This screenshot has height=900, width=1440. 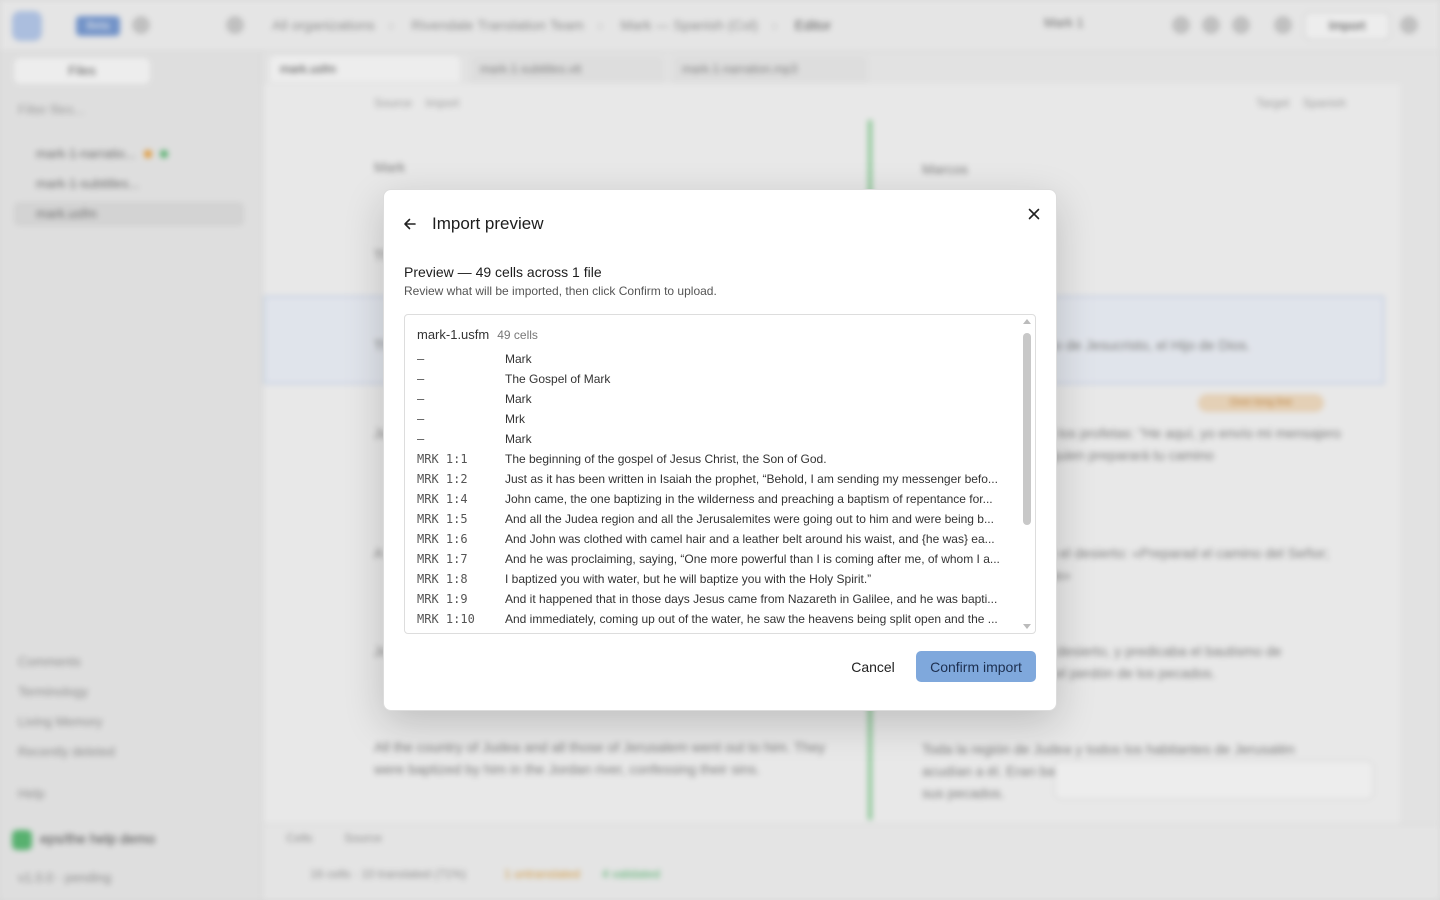 What do you see at coordinates (442, 459) in the screenshot?
I see `verse-ref: MRK 1:1` at bounding box center [442, 459].